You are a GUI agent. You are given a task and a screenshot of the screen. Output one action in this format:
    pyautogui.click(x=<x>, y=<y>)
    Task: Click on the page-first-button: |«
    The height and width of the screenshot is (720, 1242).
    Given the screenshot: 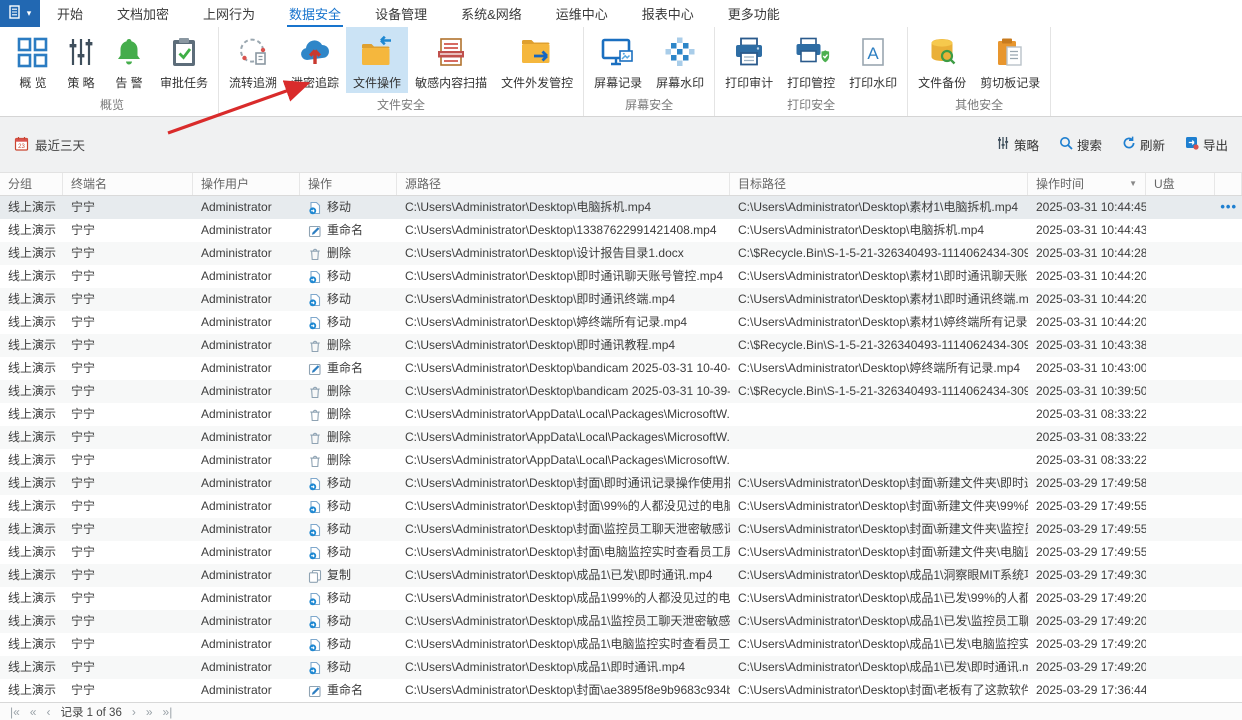 What is the action you would take?
    pyautogui.click(x=15, y=712)
    